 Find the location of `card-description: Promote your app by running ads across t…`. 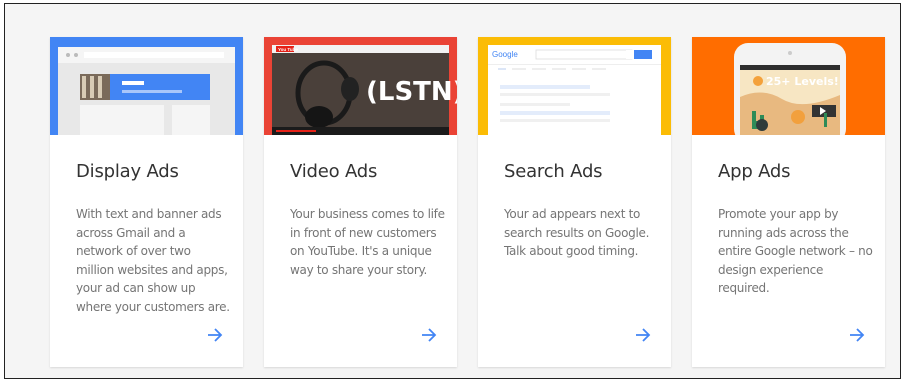

card-description: Promote your app by running ads across t… is located at coordinates (795, 251).